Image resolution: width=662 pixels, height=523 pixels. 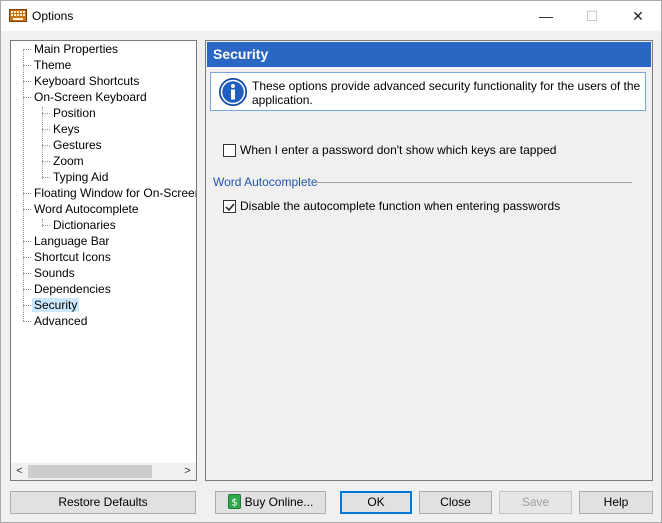 I want to click on tree-item-advanced: Advanced, so click(x=60, y=321).